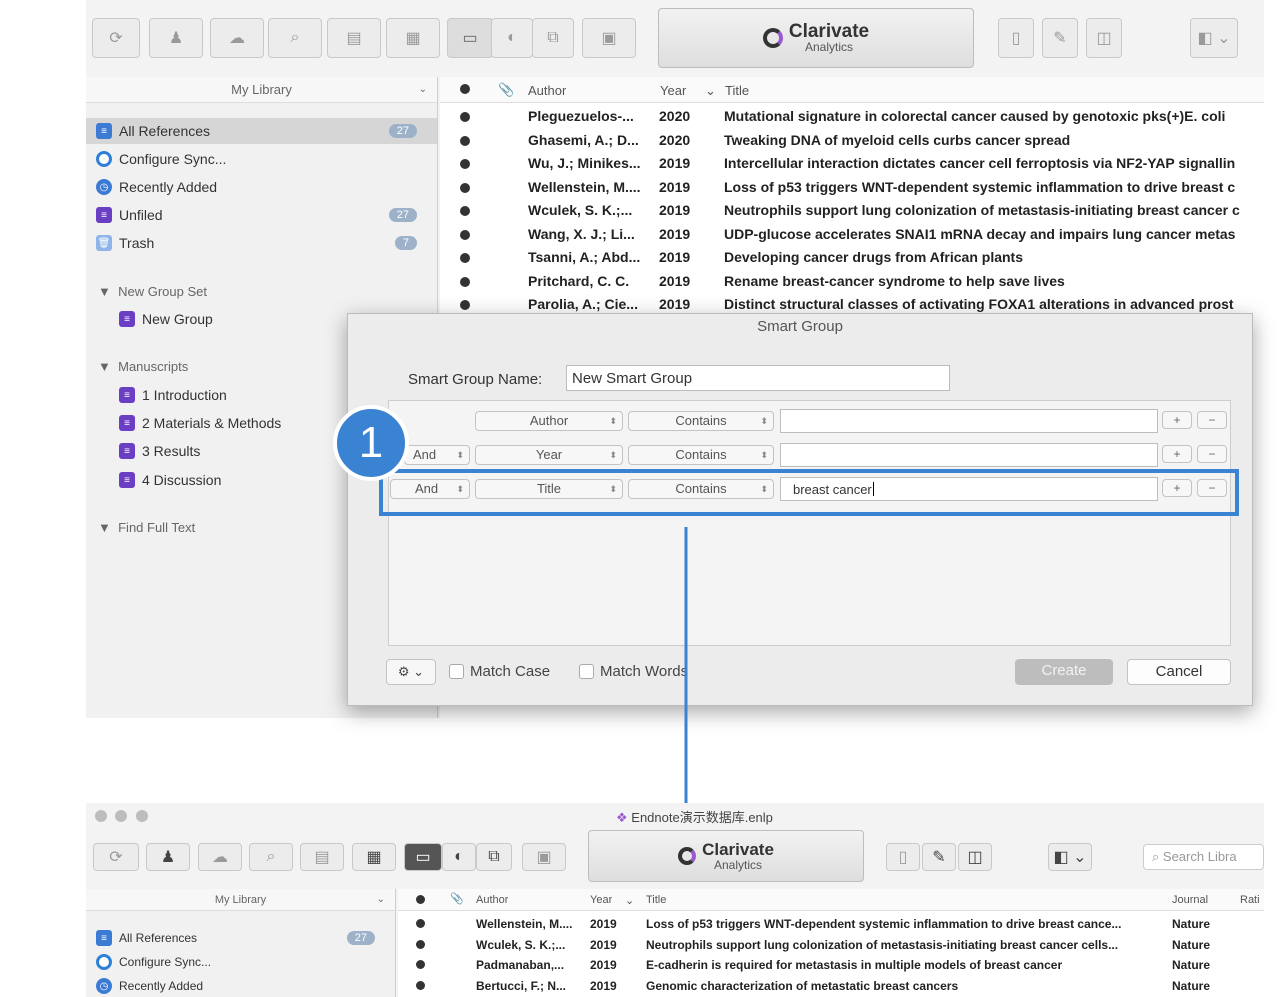 Image resolution: width=1280 pixels, height=997 pixels. Describe the element at coordinates (142, 816) in the screenshot. I see `zoom-window-icon` at that location.